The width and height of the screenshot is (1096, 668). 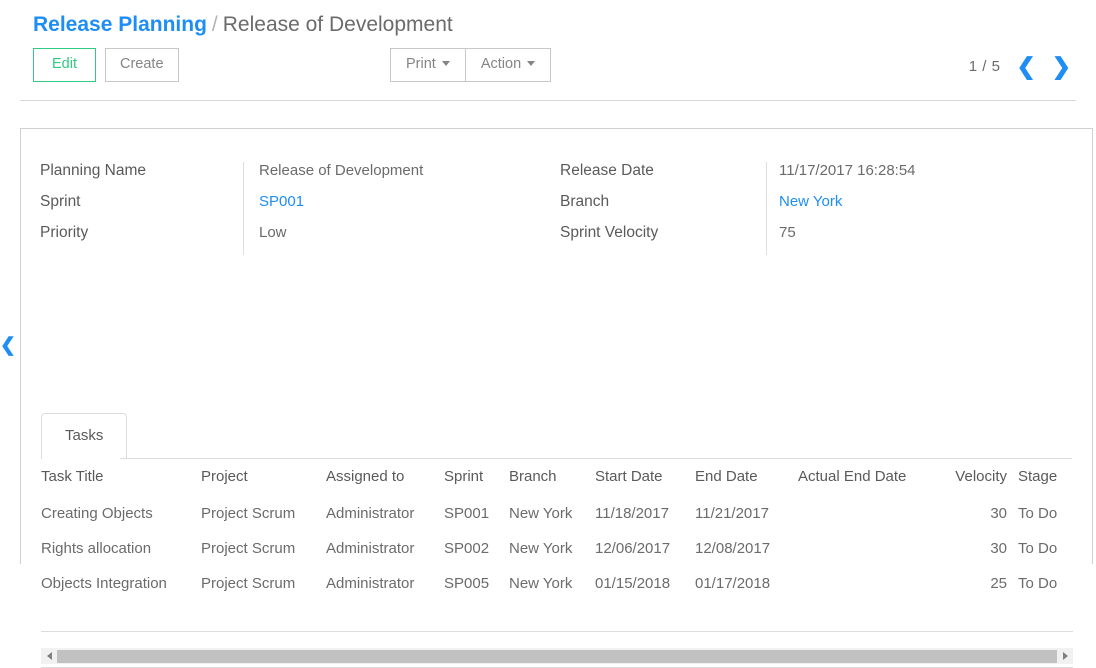 What do you see at coordinates (104, 583) in the screenshot?
I see `cell-task-title: Objects Integration` at bounding box center [104, 583].